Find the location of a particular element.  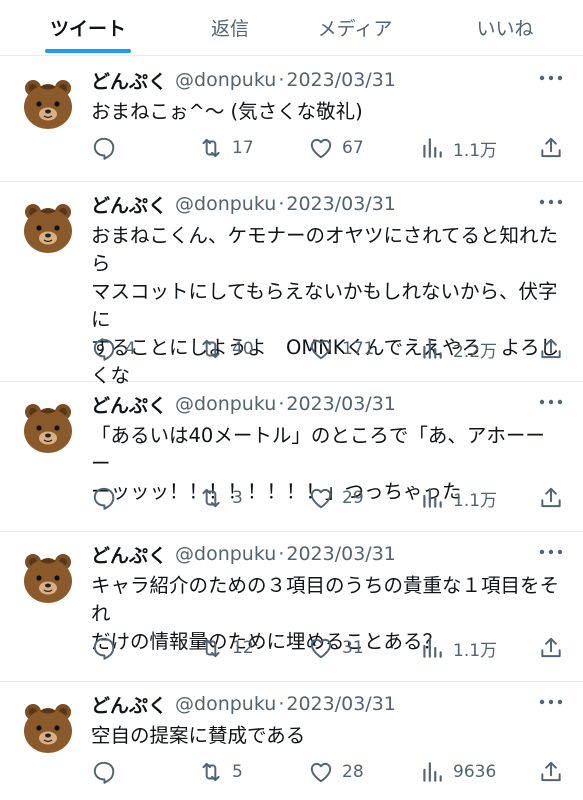

tweet-actions: 4 40 171 2.2万 is located at coordinates (327, 349).